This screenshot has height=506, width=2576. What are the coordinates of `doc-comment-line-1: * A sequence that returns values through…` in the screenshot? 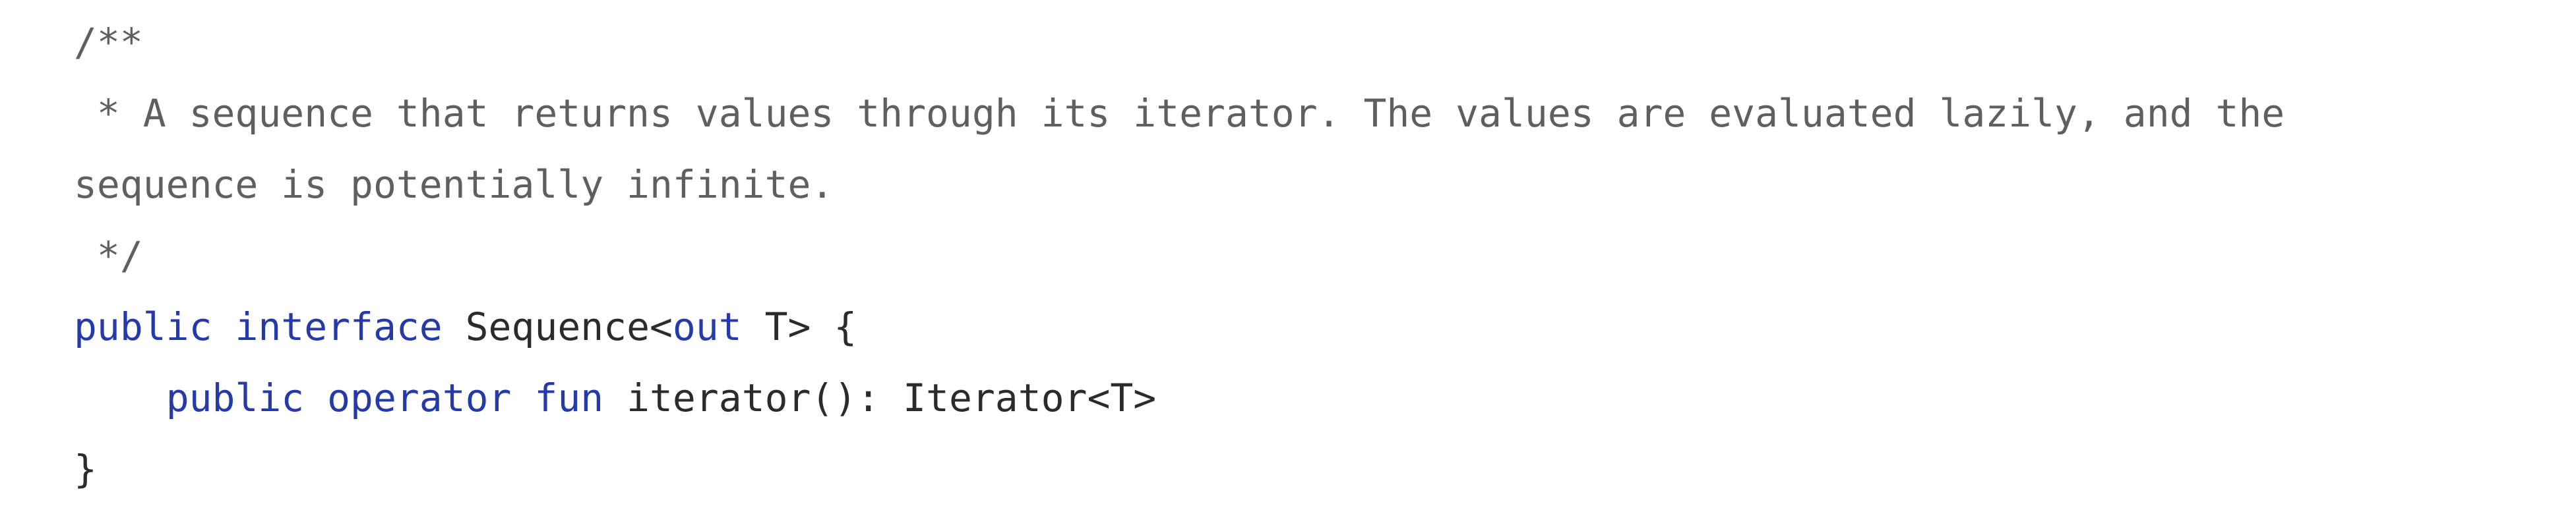 It's located at (1179, 113).